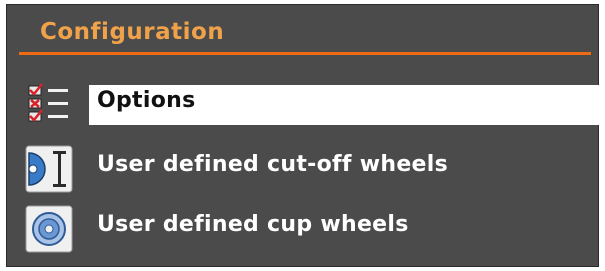  I want to click on menu-item-label: User defined cut-off wheels, so click(272, 164).